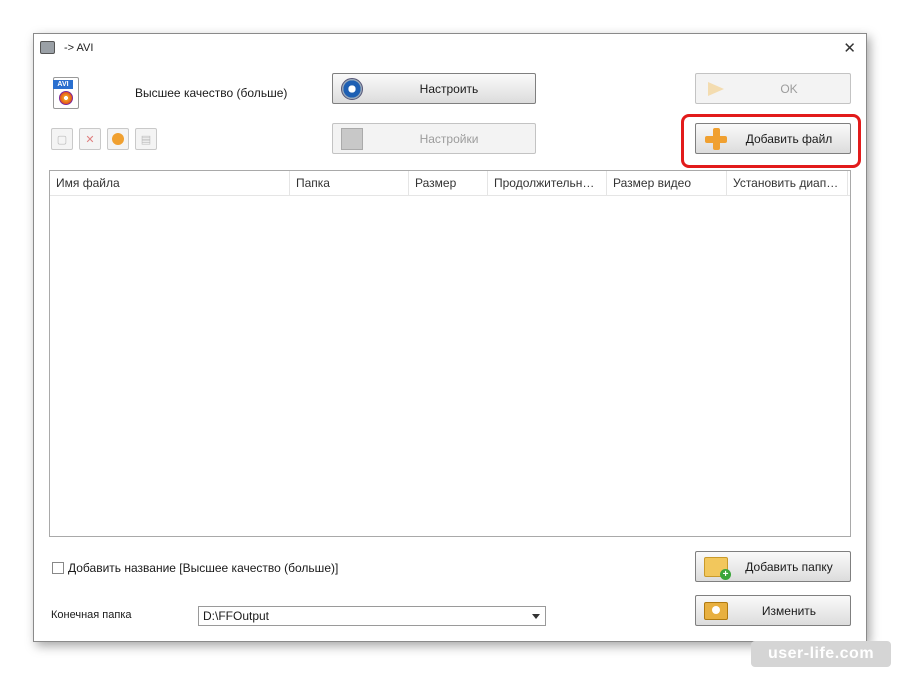 The image size is (899, 674). I want to click on configure-label: Настроить, so click(449, 88).